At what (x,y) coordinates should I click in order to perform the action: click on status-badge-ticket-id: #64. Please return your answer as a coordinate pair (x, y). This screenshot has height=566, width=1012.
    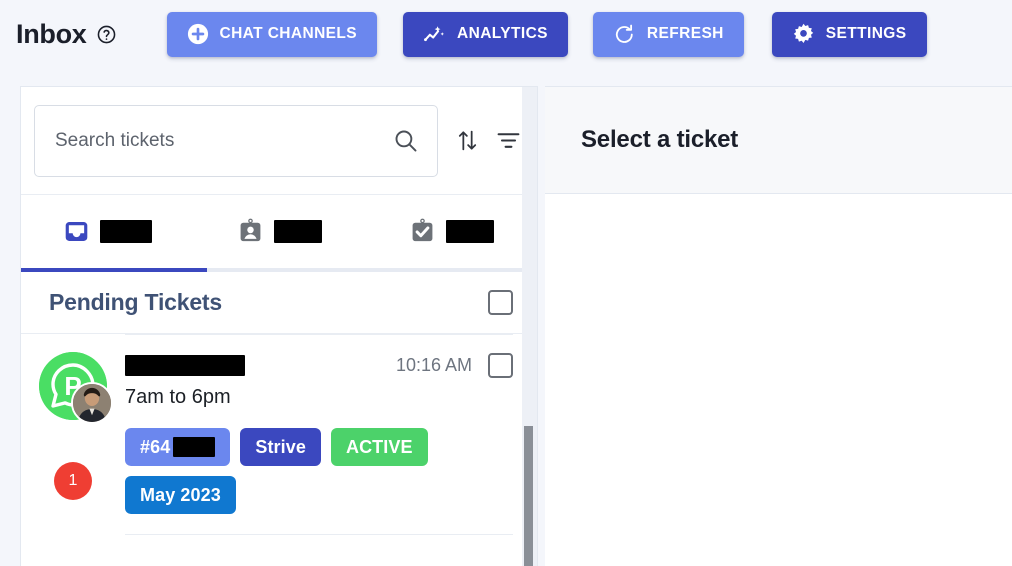
    Looking at the image, I should click on (178, 447).